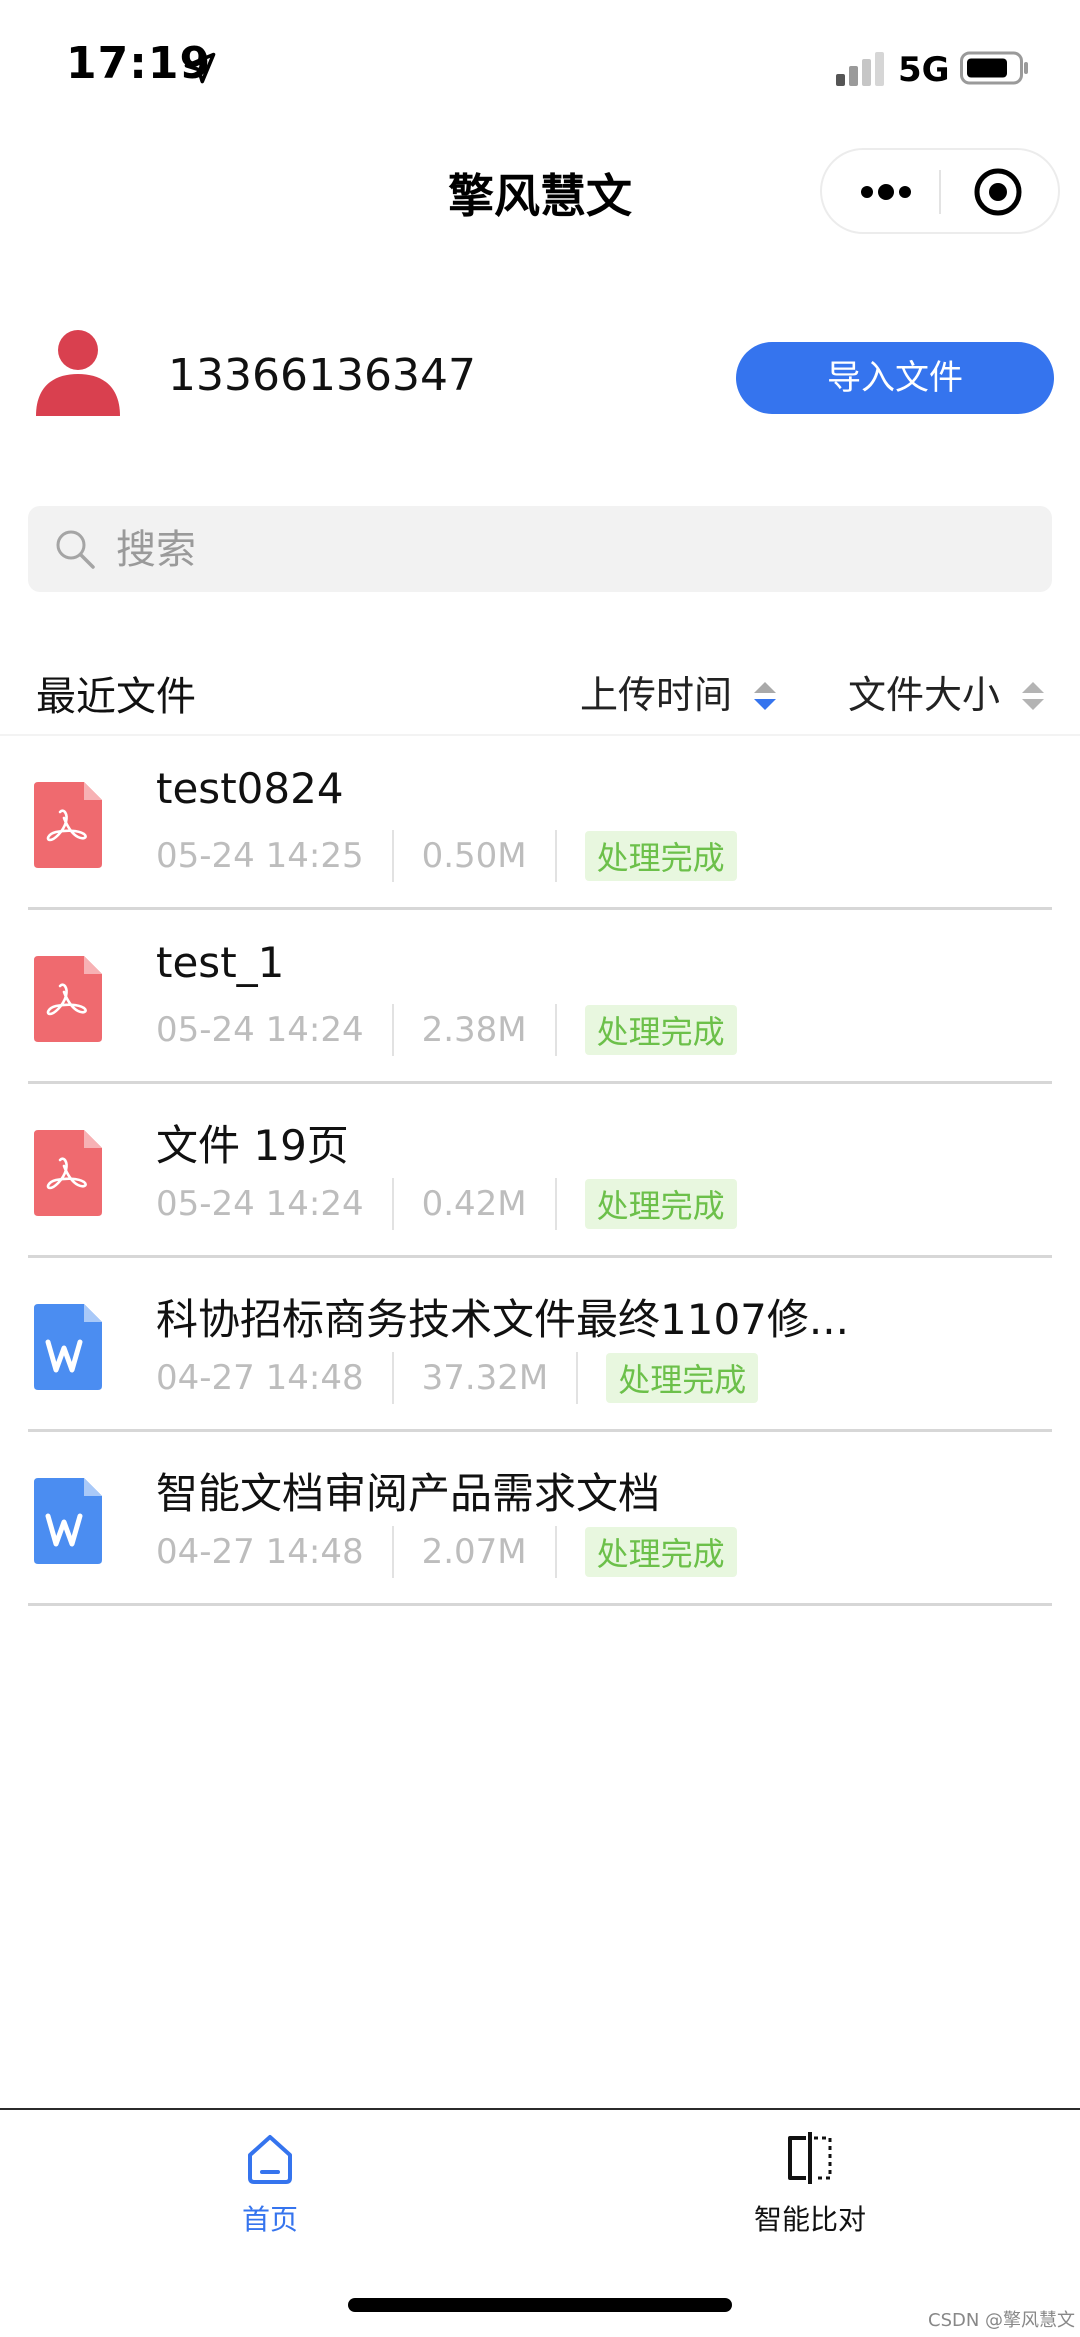  I want to click on file-row: test0824 05-24 14:25 0.50M 处理完成, so click(540, 823).